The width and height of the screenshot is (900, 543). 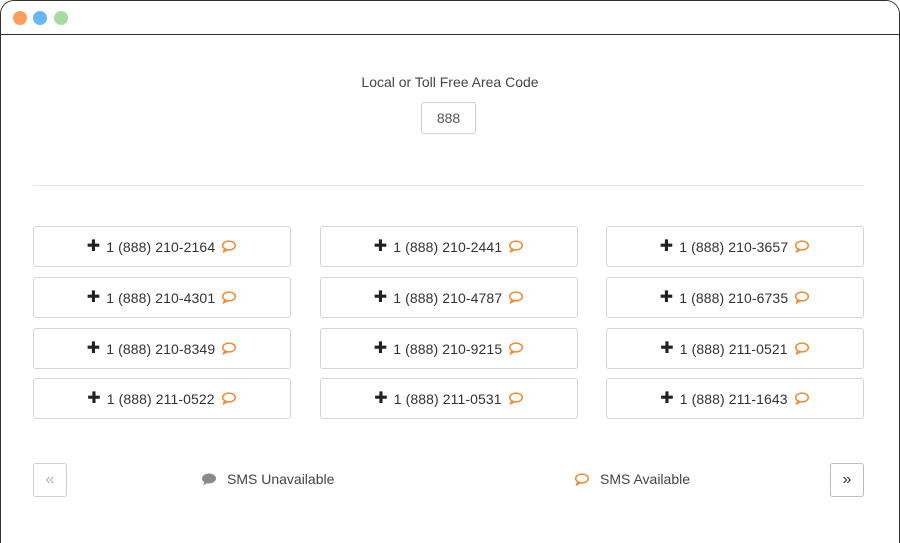 I want to click on section-divider, so click(x=448, y=185).